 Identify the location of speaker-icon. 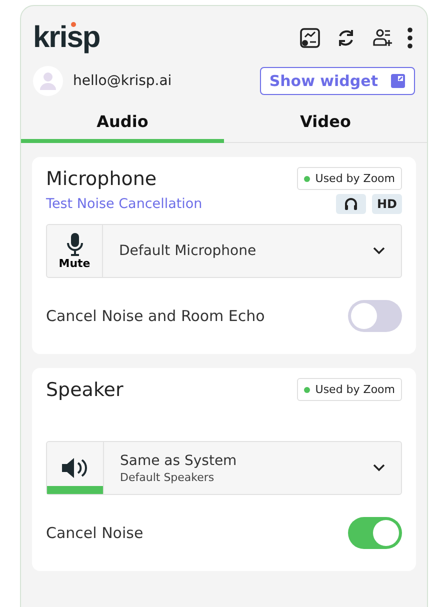
(75, 468).